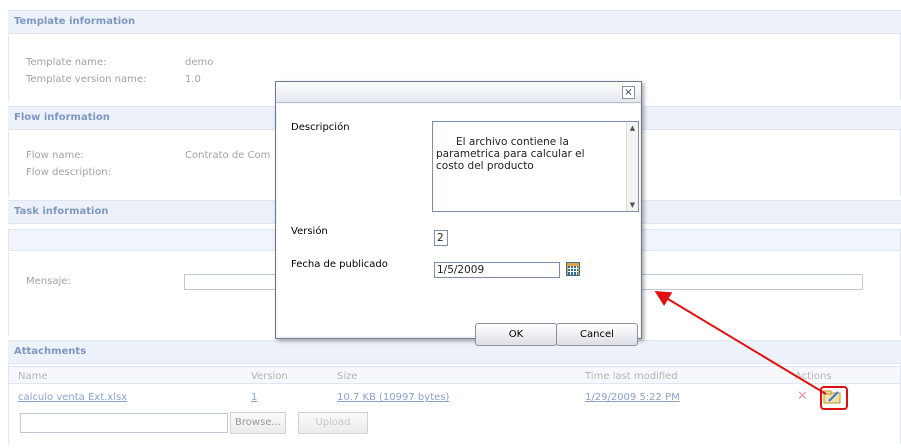 The width and height of the screenshot is (901, 448). I want to click on textarea-scrollbar: ▲ ▼, so click(632, 166).